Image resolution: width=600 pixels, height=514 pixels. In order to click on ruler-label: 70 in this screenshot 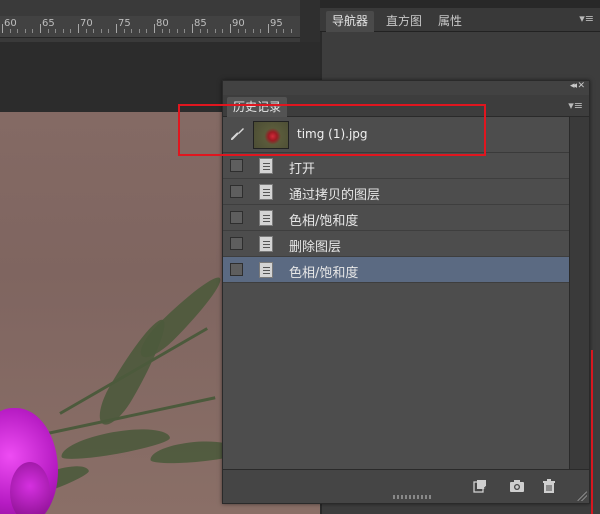, I will do `click(86, 23)`.